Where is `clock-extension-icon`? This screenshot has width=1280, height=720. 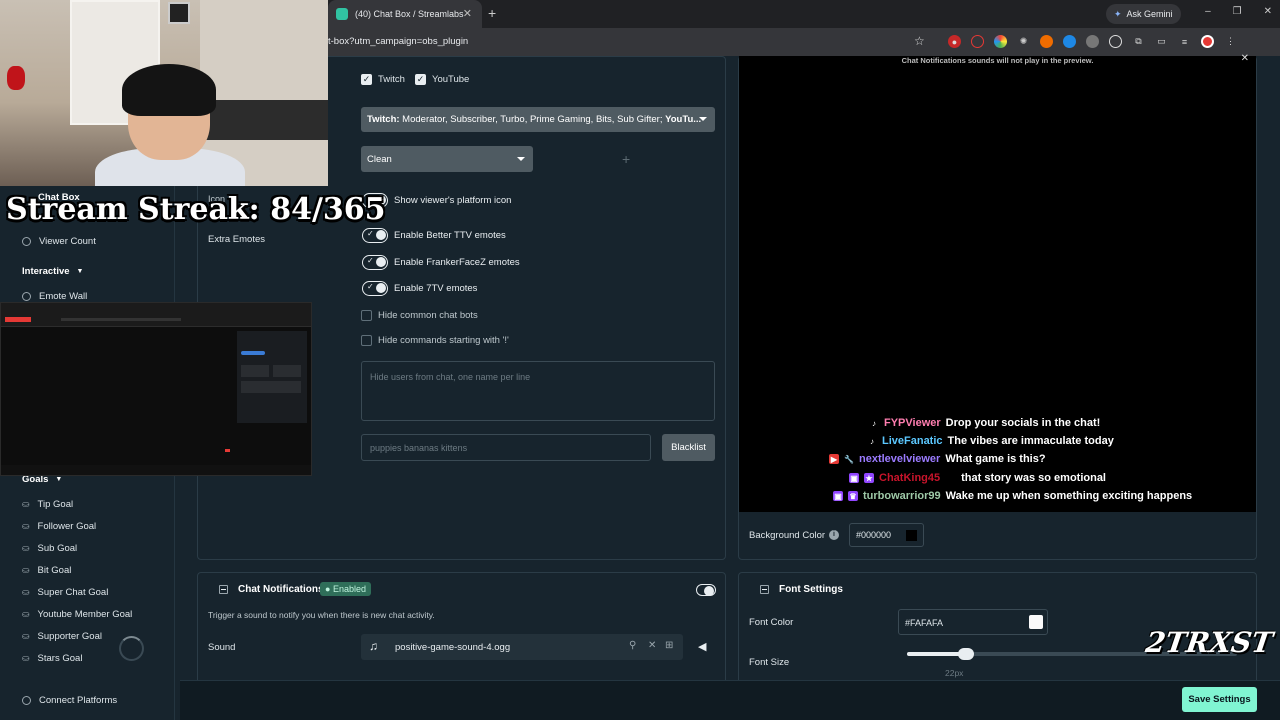 clock-extension-icon is located at coordinates (1115, 41).